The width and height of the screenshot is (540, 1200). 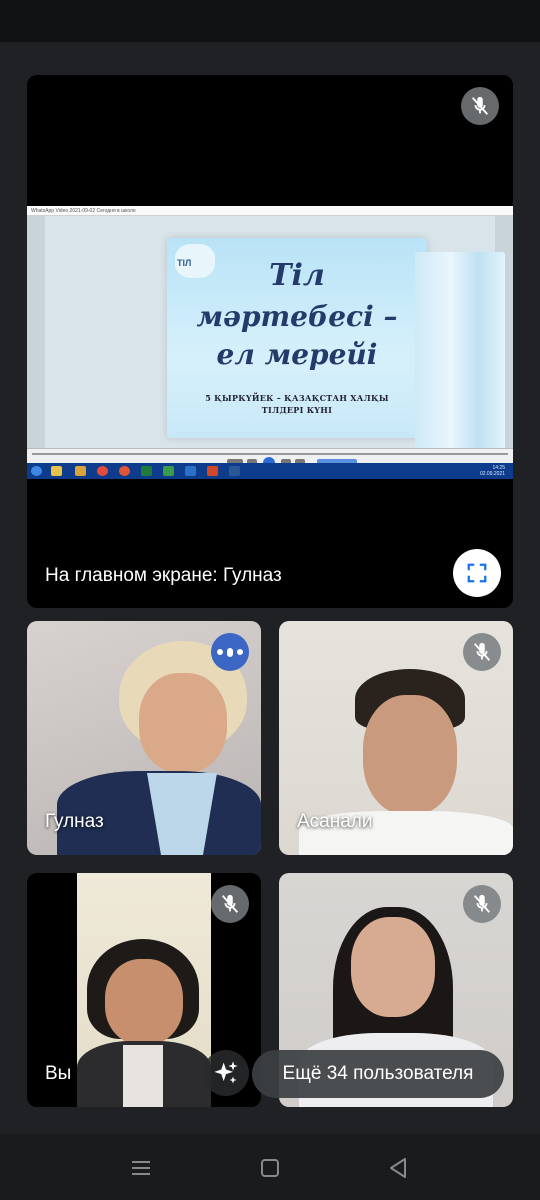 I want to click on fullscreen-button, so click(x=477, y=573).